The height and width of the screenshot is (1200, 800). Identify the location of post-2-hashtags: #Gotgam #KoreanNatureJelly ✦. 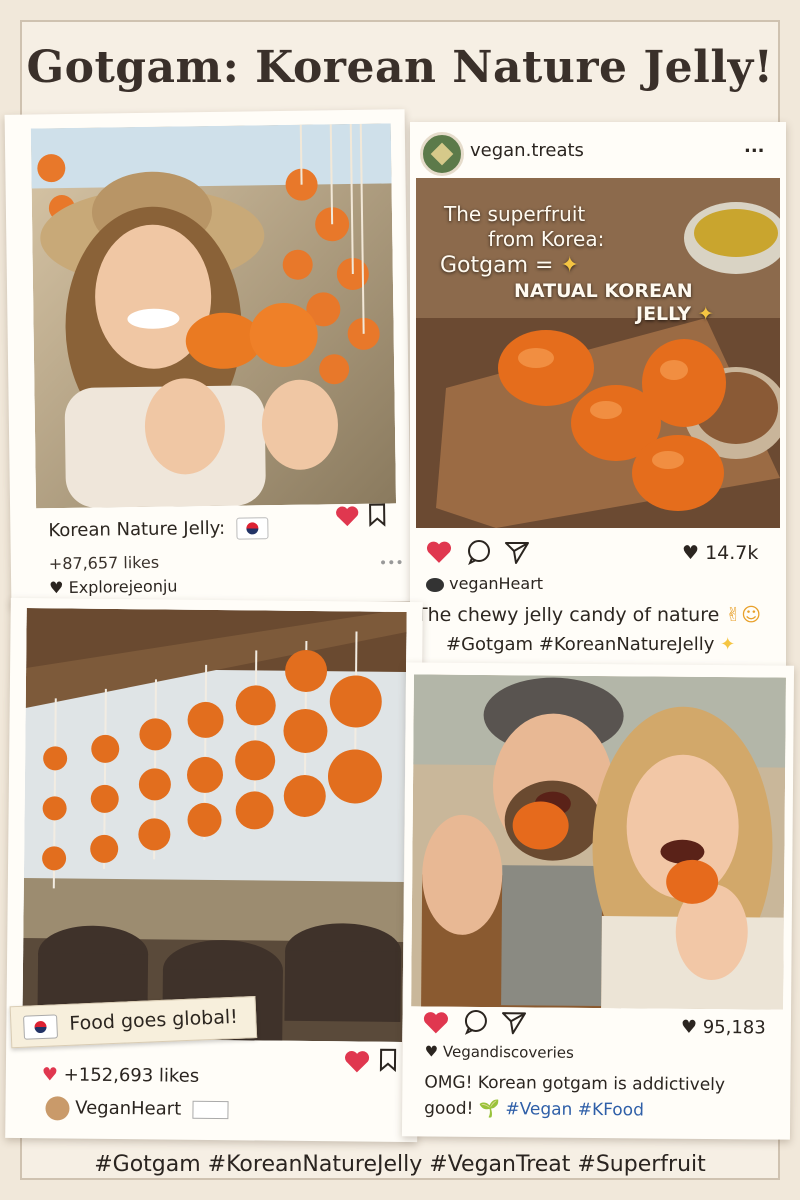
(590, 644).